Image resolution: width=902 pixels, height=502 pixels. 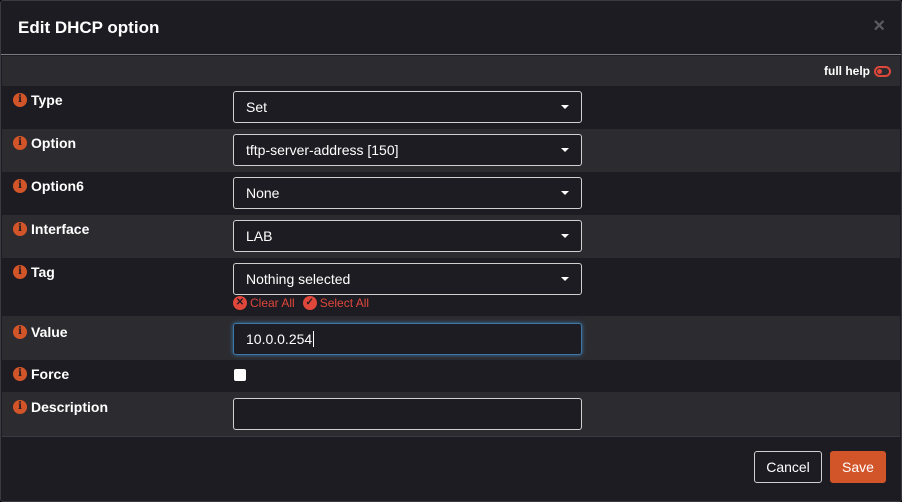 What do you see at coordinates (57, 186) in the screenshot?
I see `option6-label-text: Option6` at bounding box center [57, 186].